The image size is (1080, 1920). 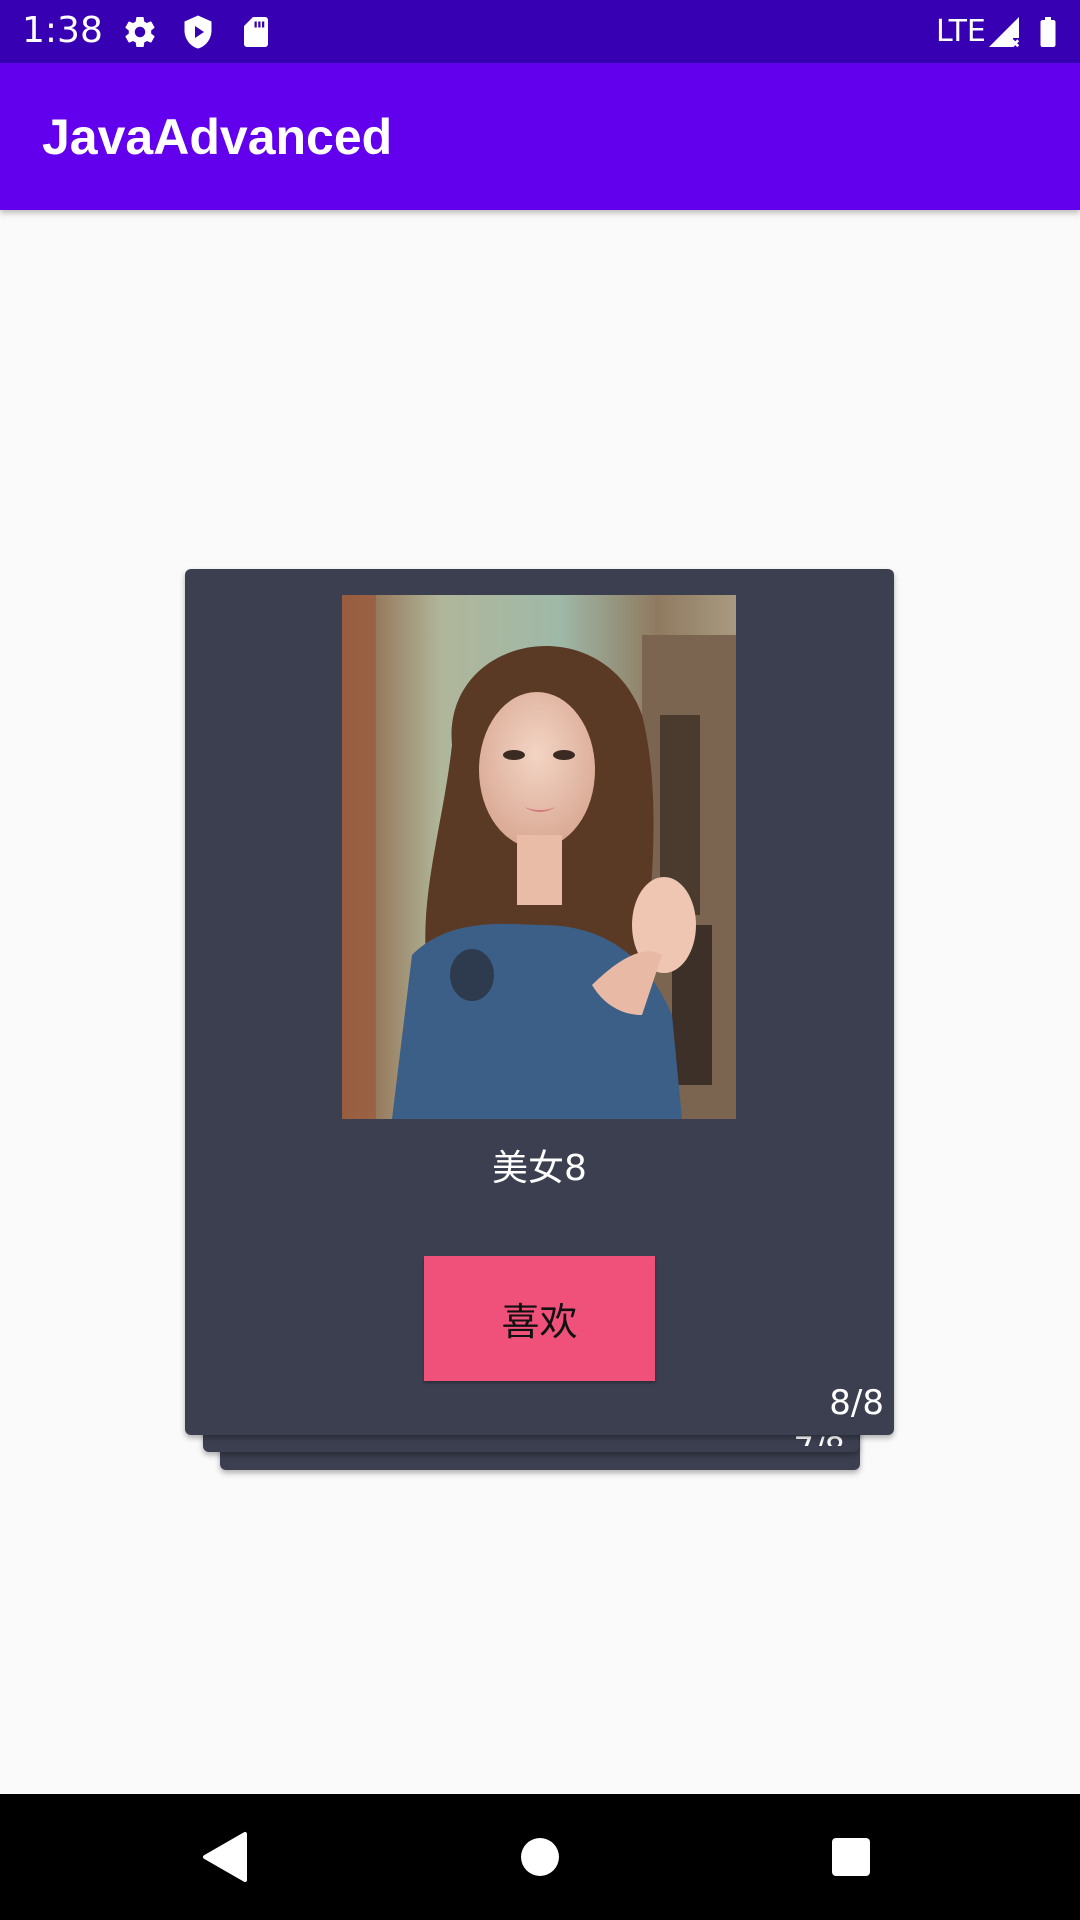 What do you see at coordinates (62, 30) in the screenshot?
I see `status-time: 1:38` at bounding box center [62, 30].